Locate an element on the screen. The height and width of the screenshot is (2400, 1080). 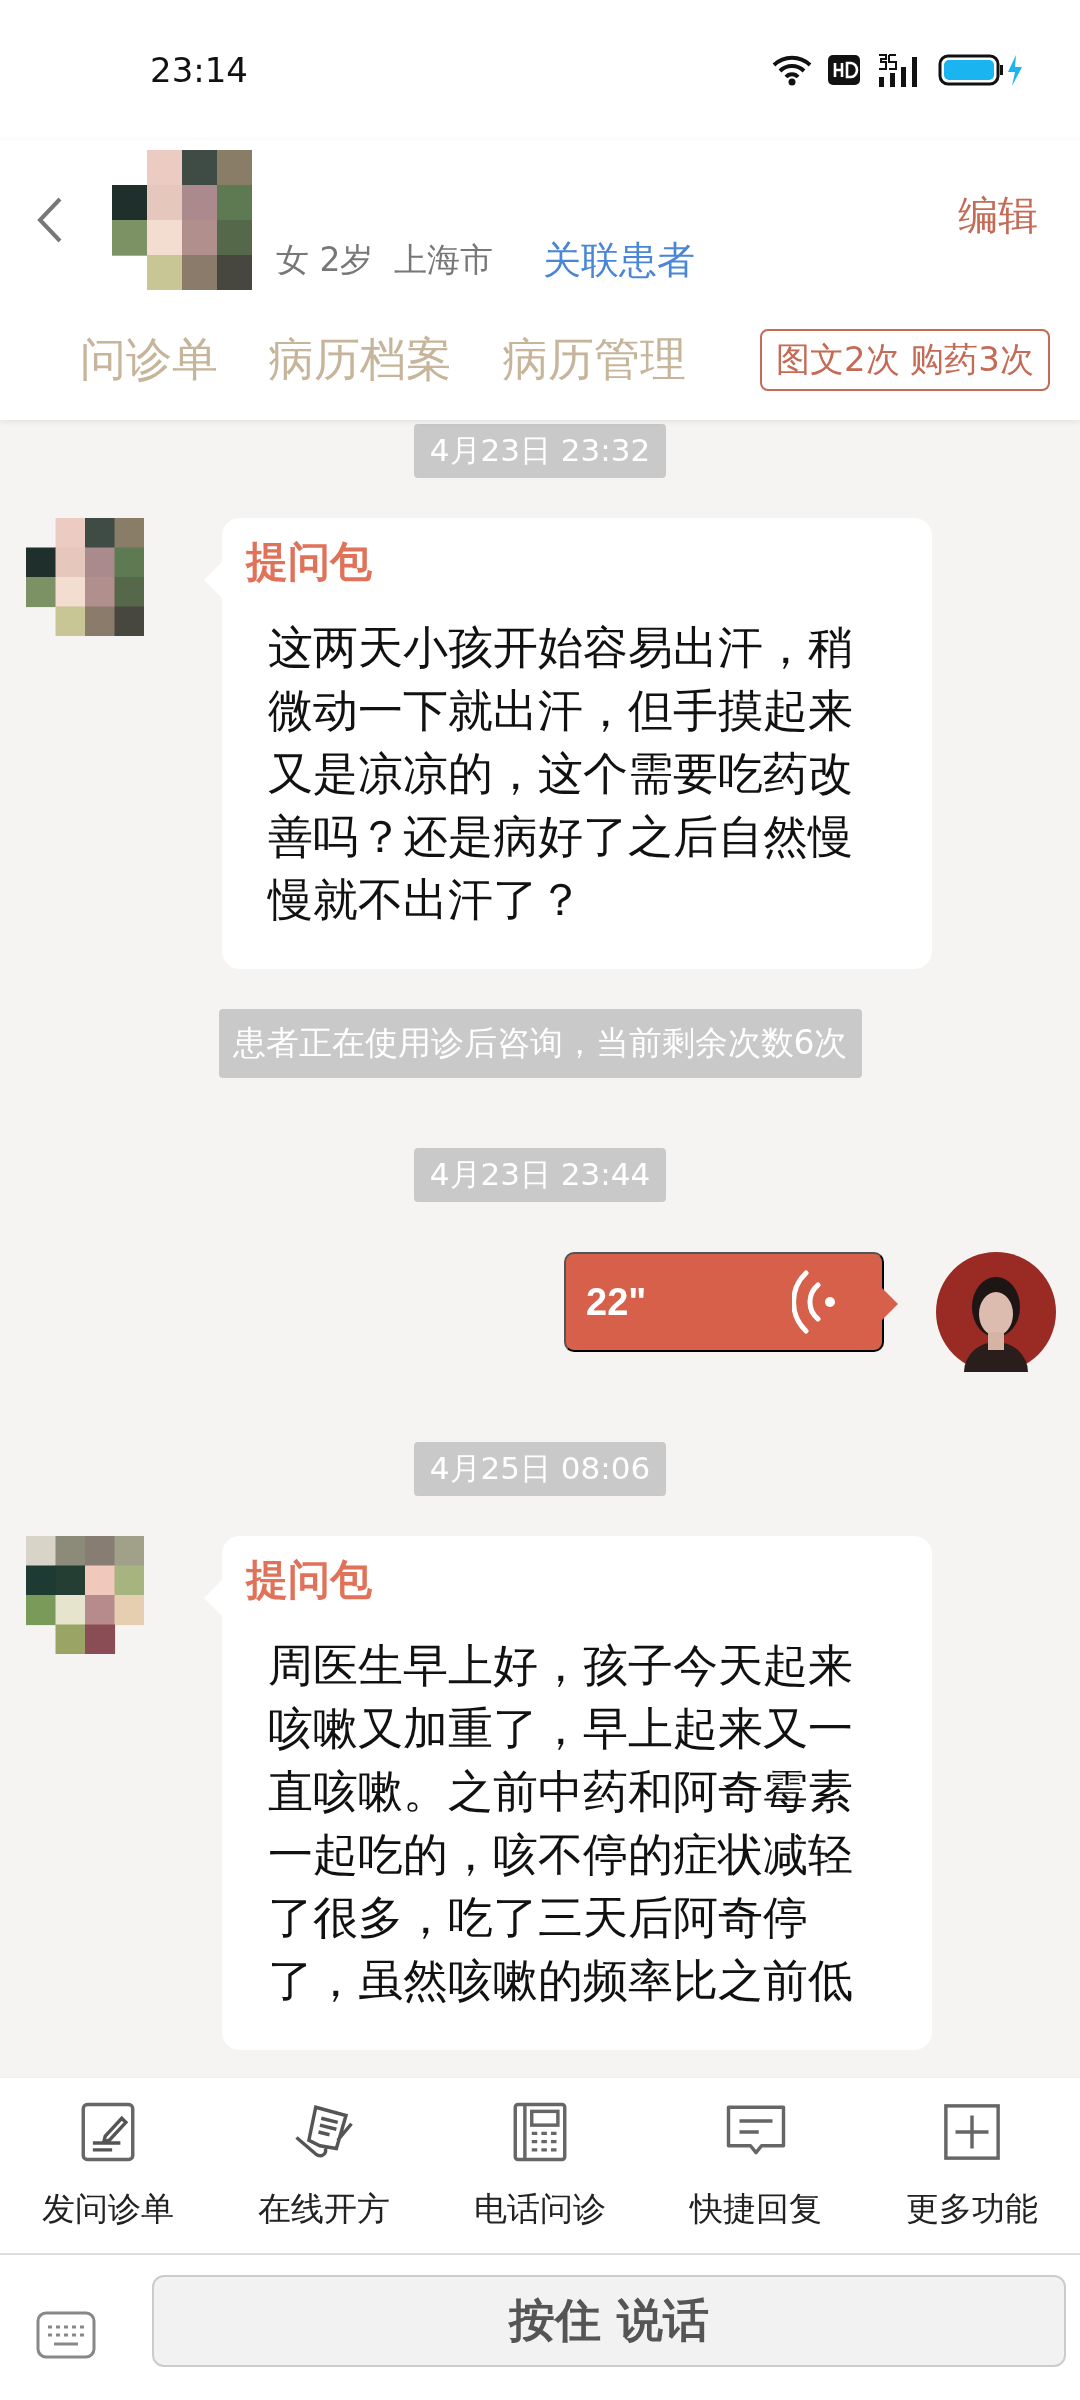
edit-button: 编辑 is located at coordinates (998, 220).